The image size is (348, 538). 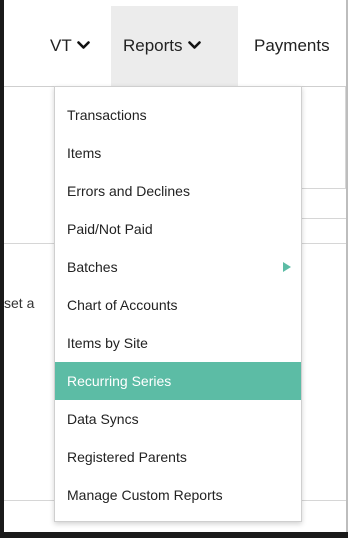 I want to click on nav-reports: Reports, so click(x=174, y=46).